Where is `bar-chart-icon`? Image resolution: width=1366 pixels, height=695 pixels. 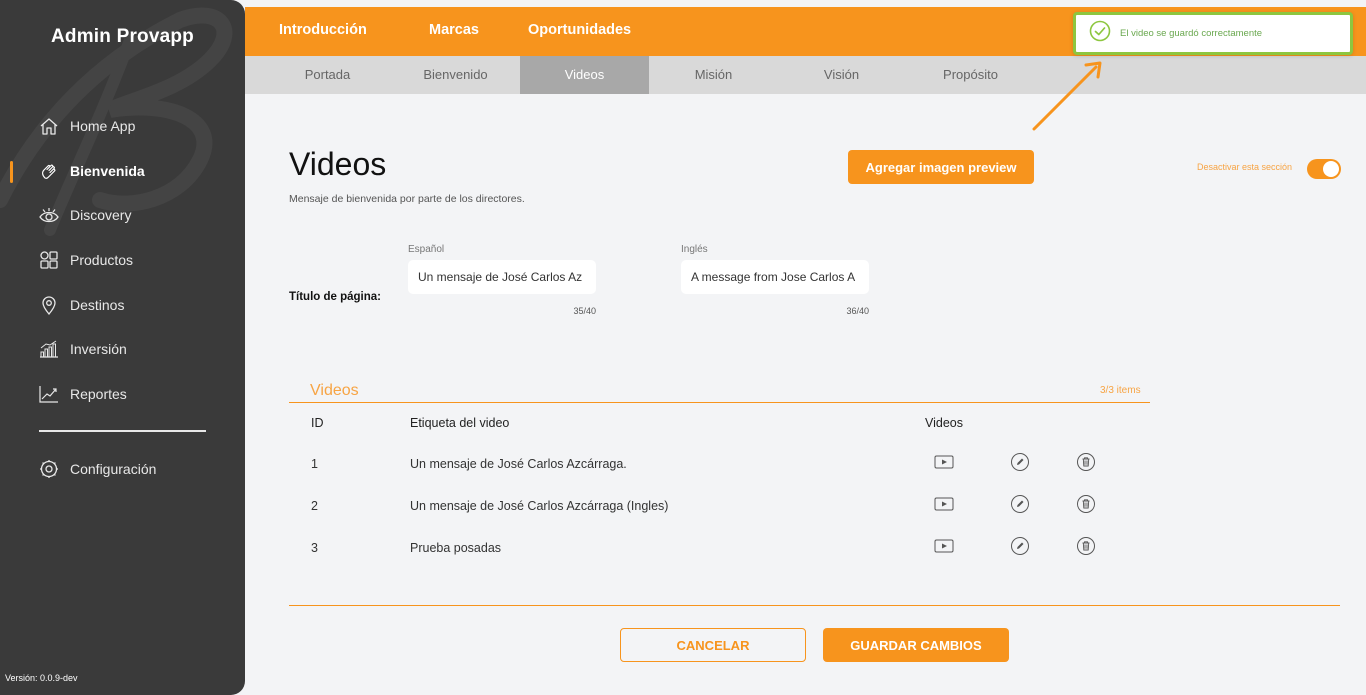 bar-chart-icon is located at coordinates (49, 349).